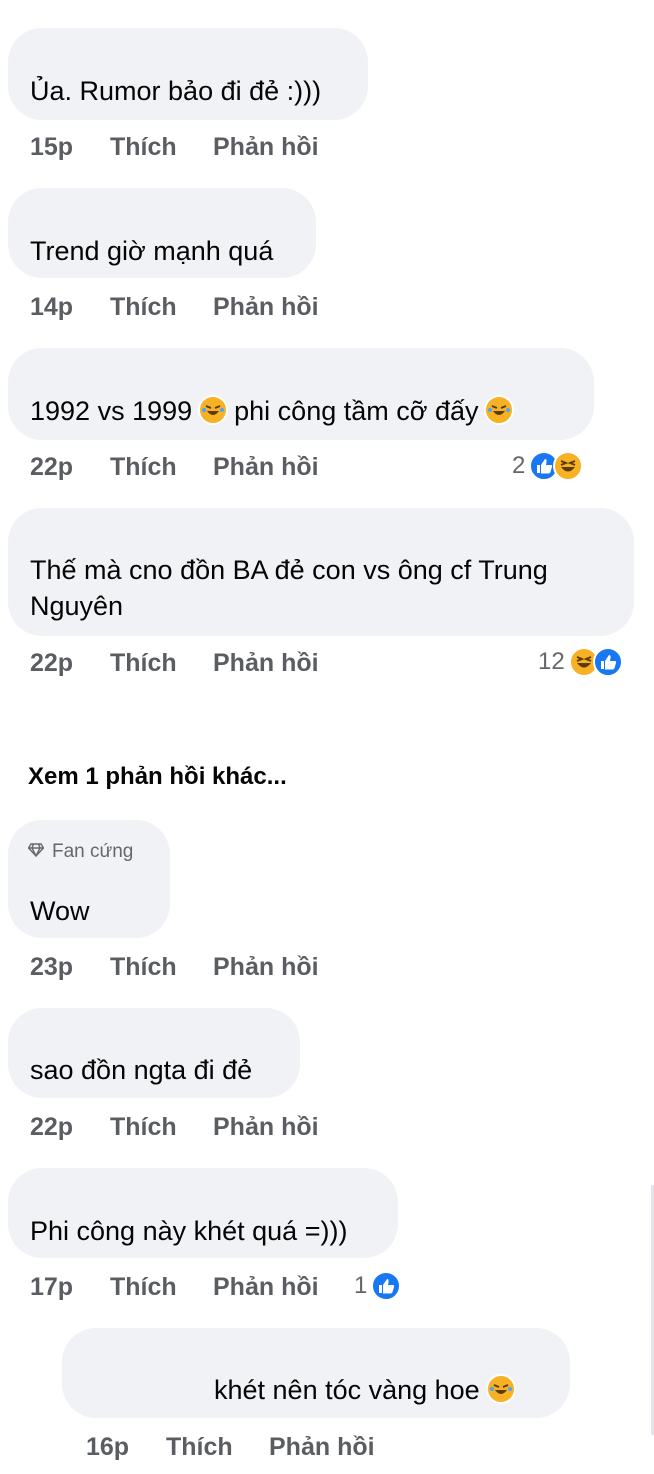  What do you see at coordinates (568, 466) in the screenshot?
I see `haha-icon` at bounding box center [568, 466].